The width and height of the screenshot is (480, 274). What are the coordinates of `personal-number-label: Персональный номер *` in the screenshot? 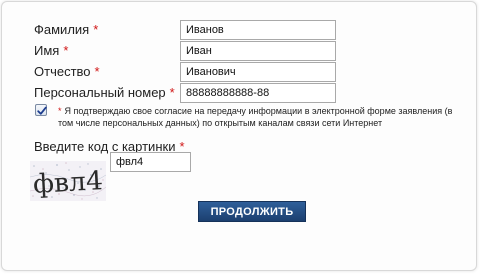 It's located at (104, 92).